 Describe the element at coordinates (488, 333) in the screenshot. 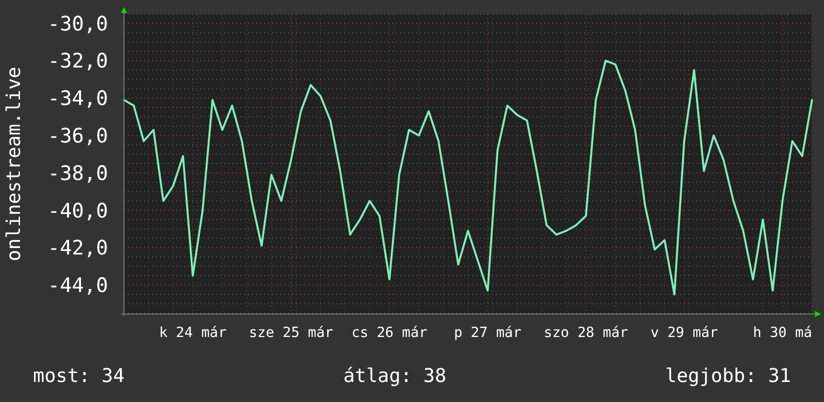

I see `x-tick-label: p 27 már` at that location.